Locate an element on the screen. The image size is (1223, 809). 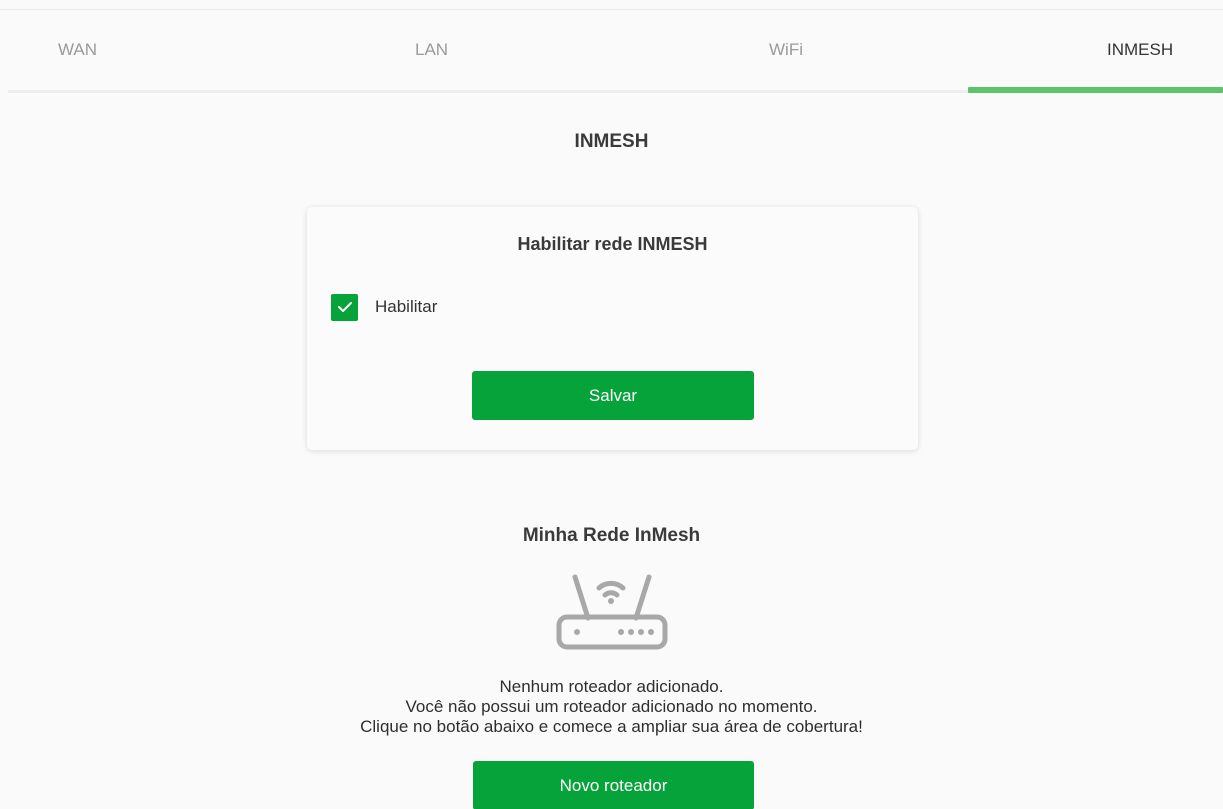
save-button: Salvar is located at coordinates (613, 395).